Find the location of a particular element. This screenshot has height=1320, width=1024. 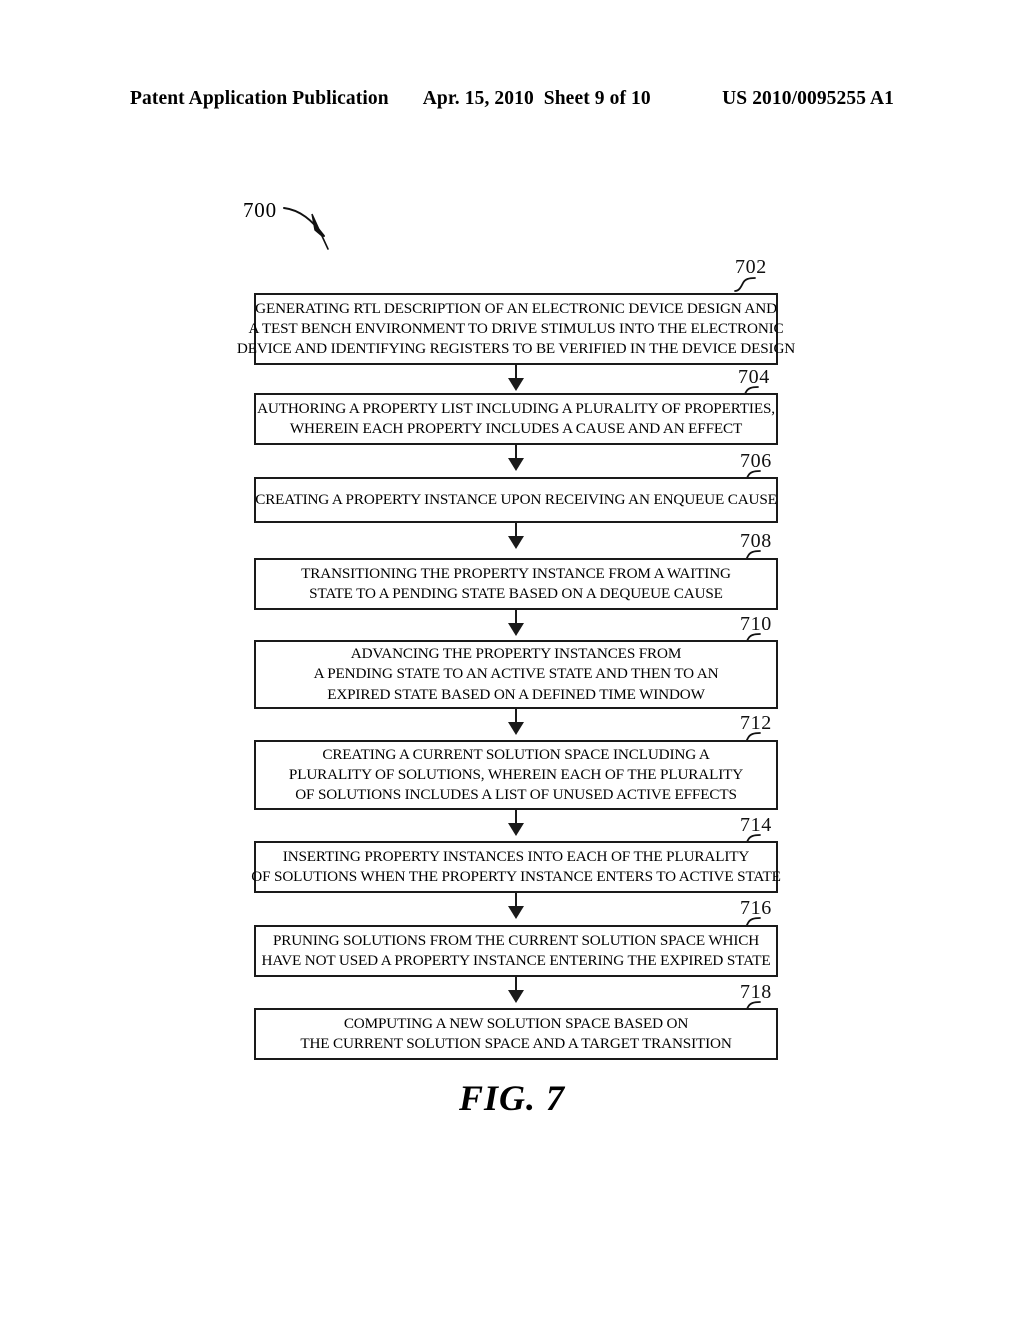

diagram-reference-label-700: 700 is located at coordinates (260, 210).